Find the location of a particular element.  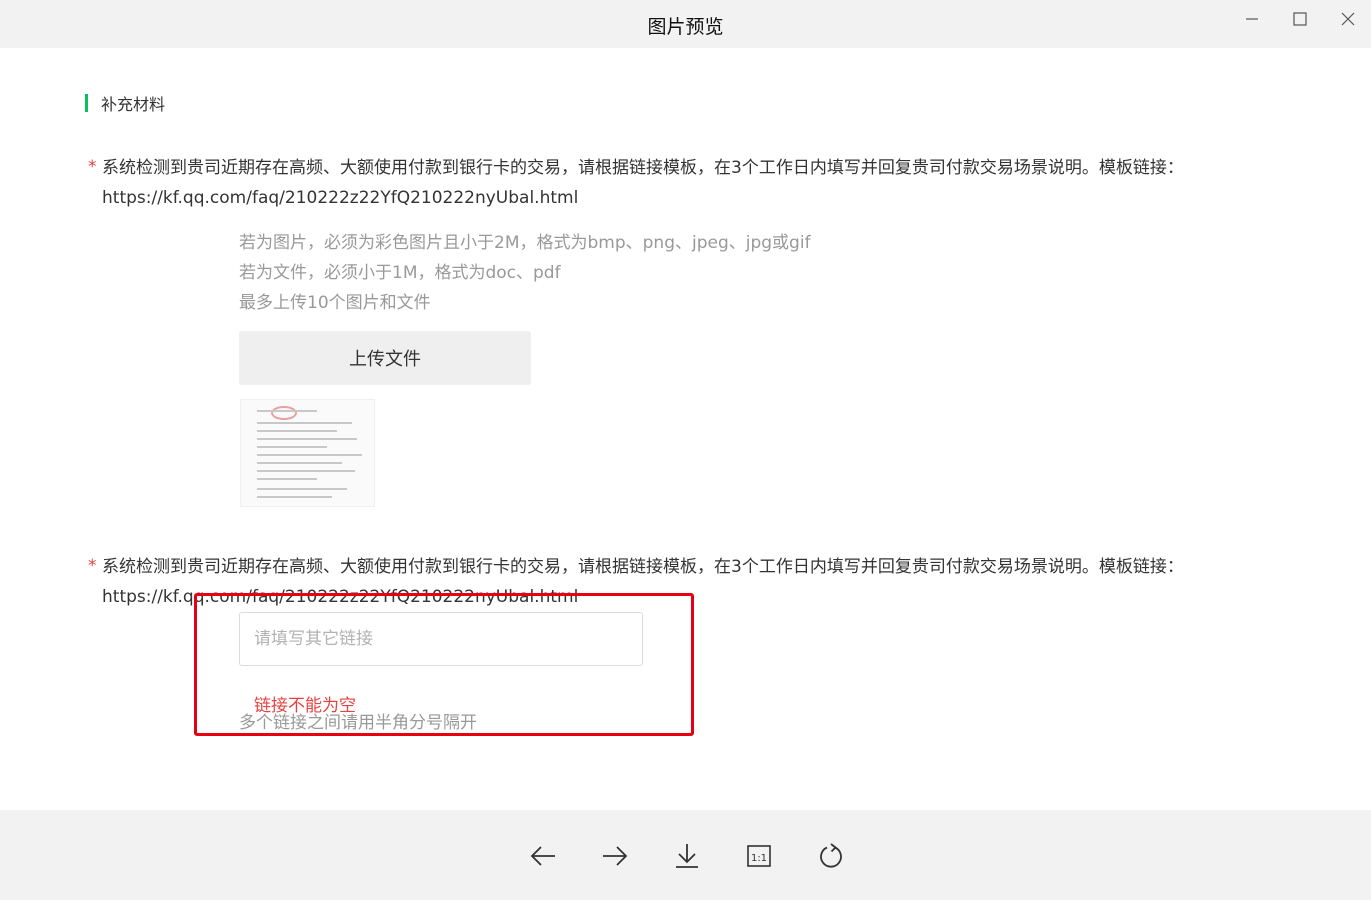

window-title: 图片预览 is located at coordinates (685, 27).